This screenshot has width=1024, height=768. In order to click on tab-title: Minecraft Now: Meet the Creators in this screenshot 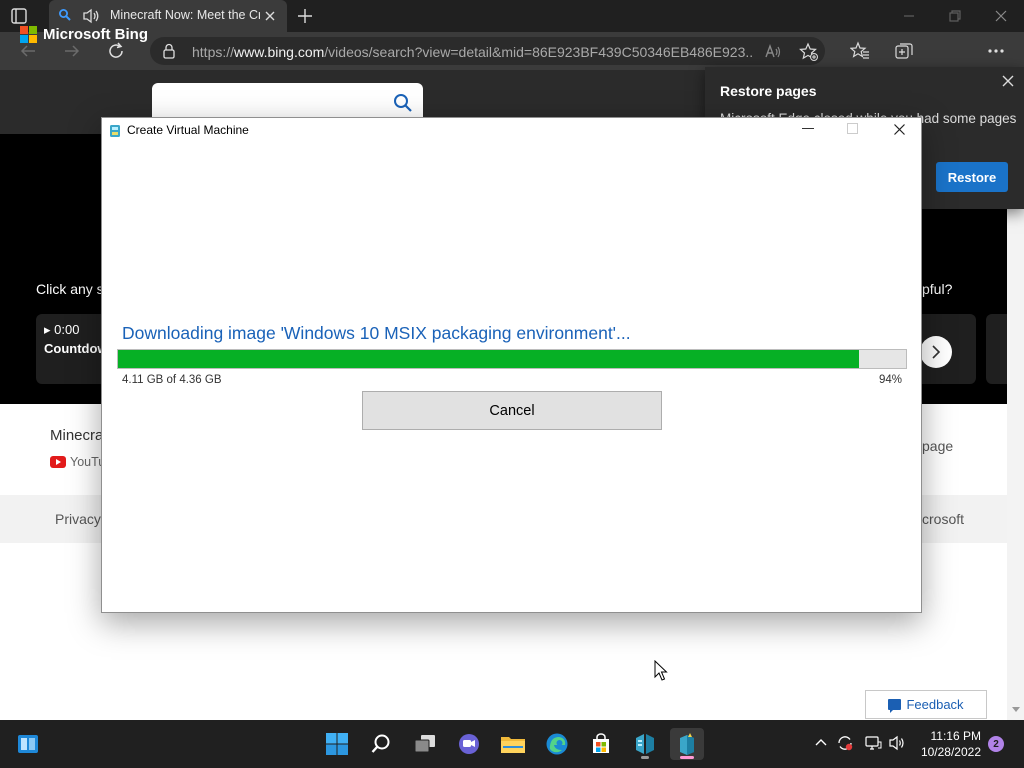, I will do `click(185, 15)`.